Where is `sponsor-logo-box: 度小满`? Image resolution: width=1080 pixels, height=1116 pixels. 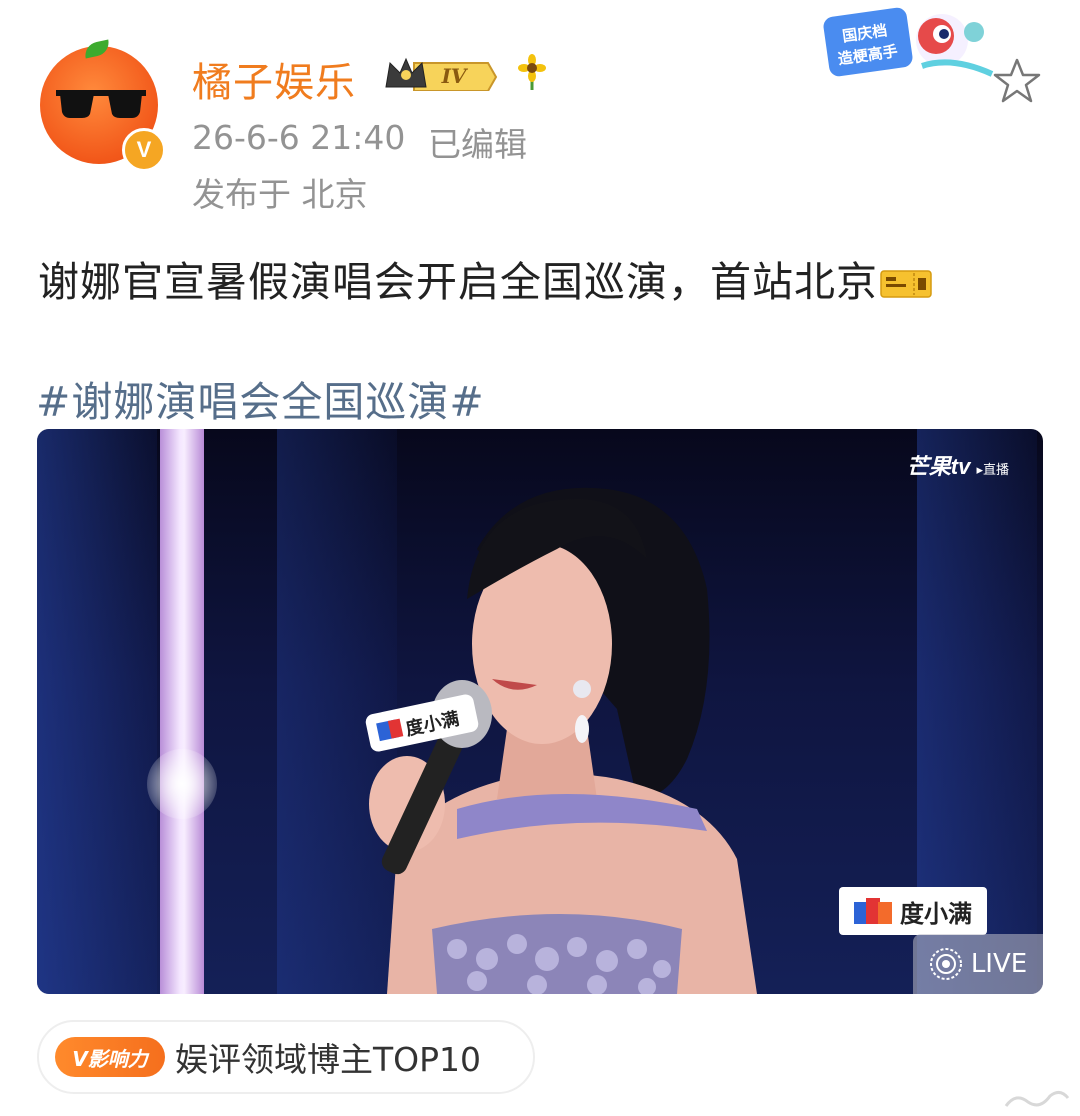
sponsor-logo-box: 度小满 is located at coordinates (913, 911).